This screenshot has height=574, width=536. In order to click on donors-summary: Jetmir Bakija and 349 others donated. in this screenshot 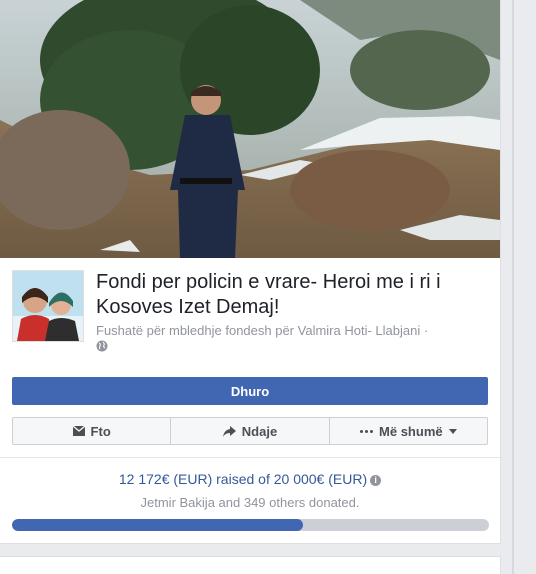, I will do `click(250, 502)`.